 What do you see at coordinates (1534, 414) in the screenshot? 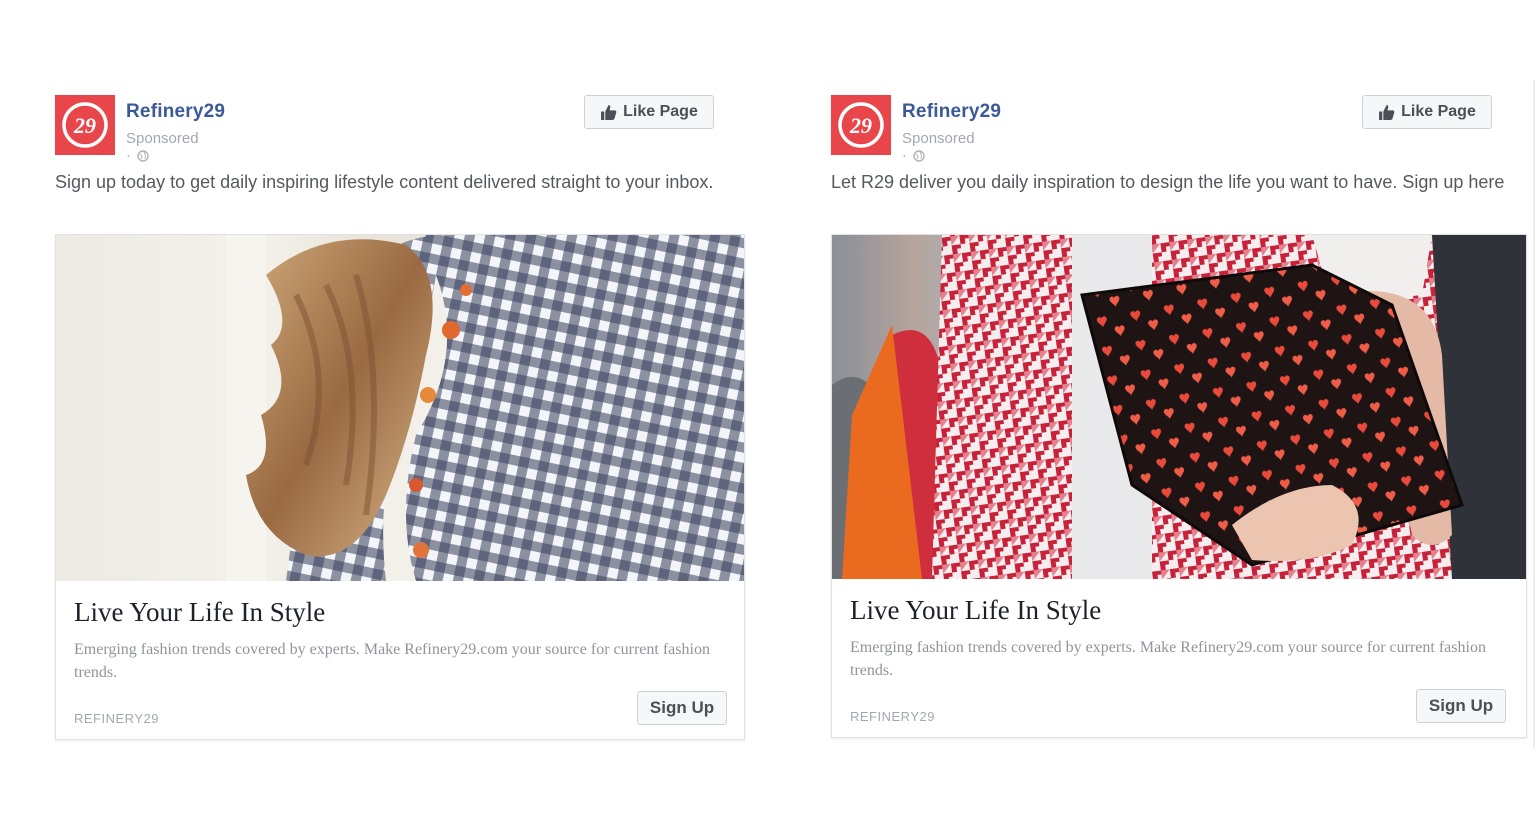
I see `divider` at bounding box center [1534, 414].